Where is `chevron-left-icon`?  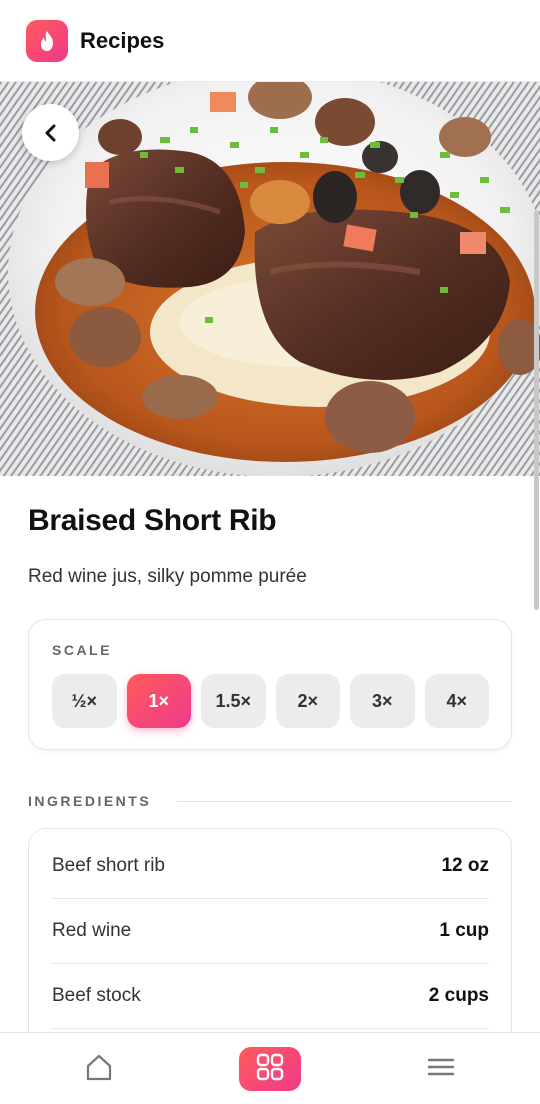 chevron-left-icon is located at coordinates (51, 133).